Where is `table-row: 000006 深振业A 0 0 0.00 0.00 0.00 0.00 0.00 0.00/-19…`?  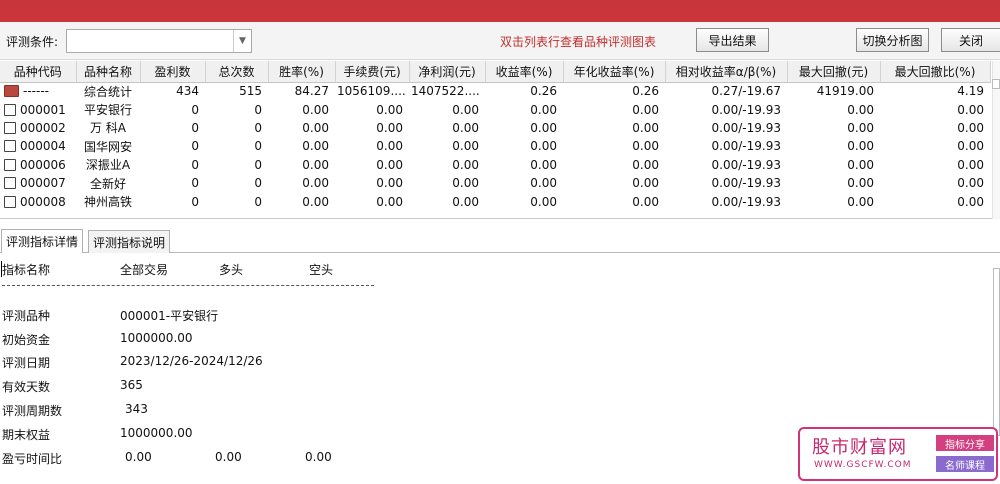
table-row: 000006 深振业A 0 0 0.00 0.00 0.00 0.00 0.00 0.00/-19… is located at coordinates (495, 165).